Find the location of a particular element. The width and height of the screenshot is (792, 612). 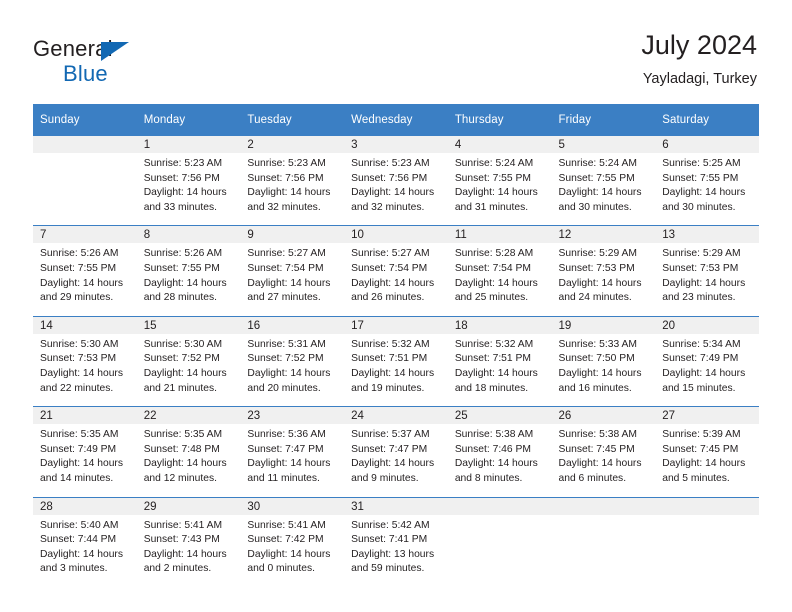

sunset-text: Sunset: 7:42 PM is located at coordinates (285, 540).